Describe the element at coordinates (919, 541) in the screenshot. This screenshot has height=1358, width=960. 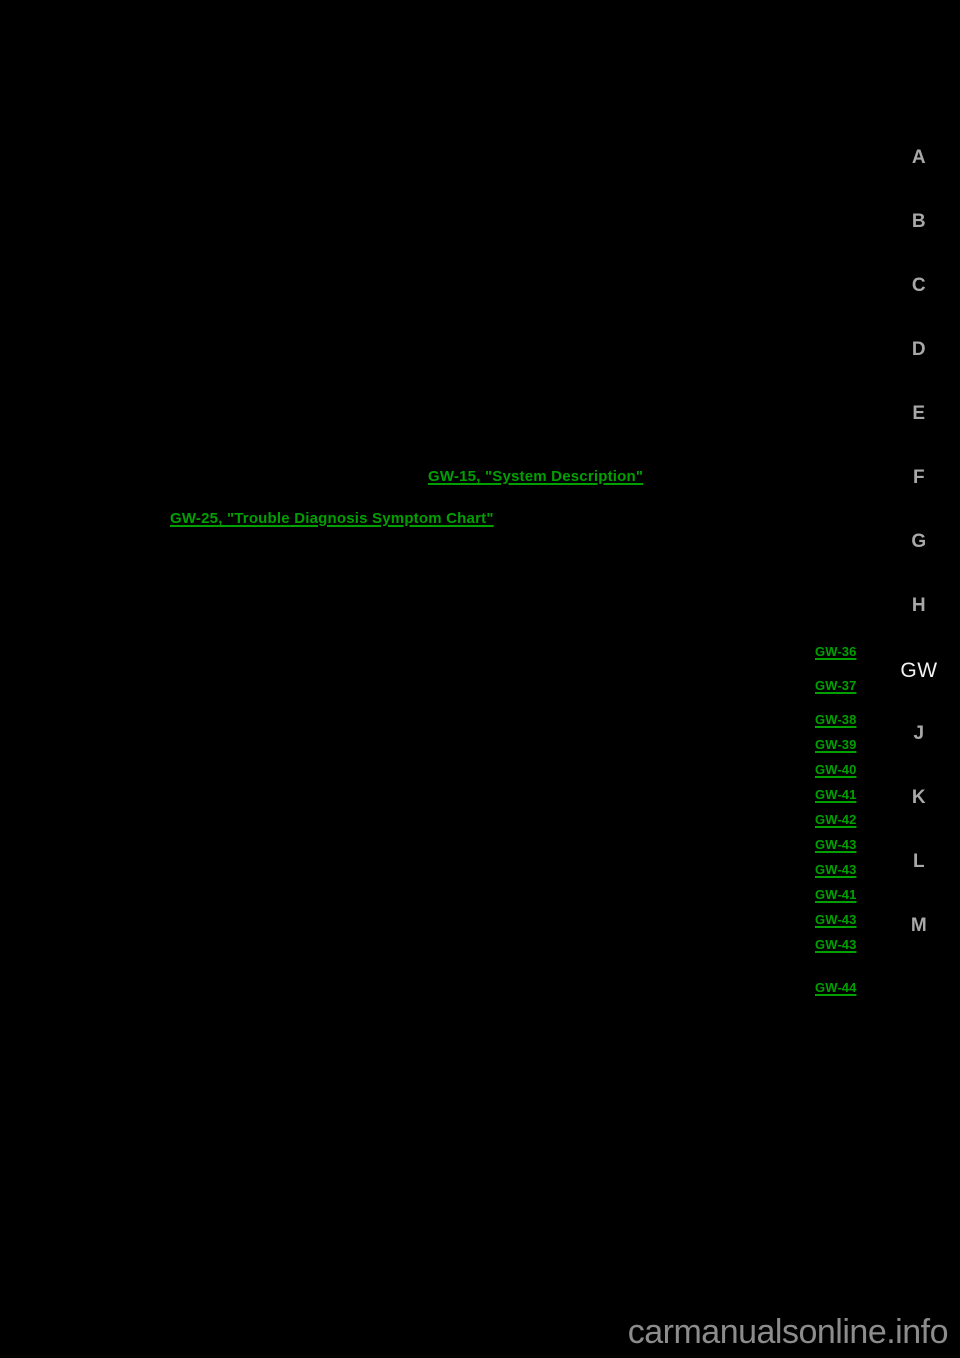
I see `chapter-tab-g: G` at that location.